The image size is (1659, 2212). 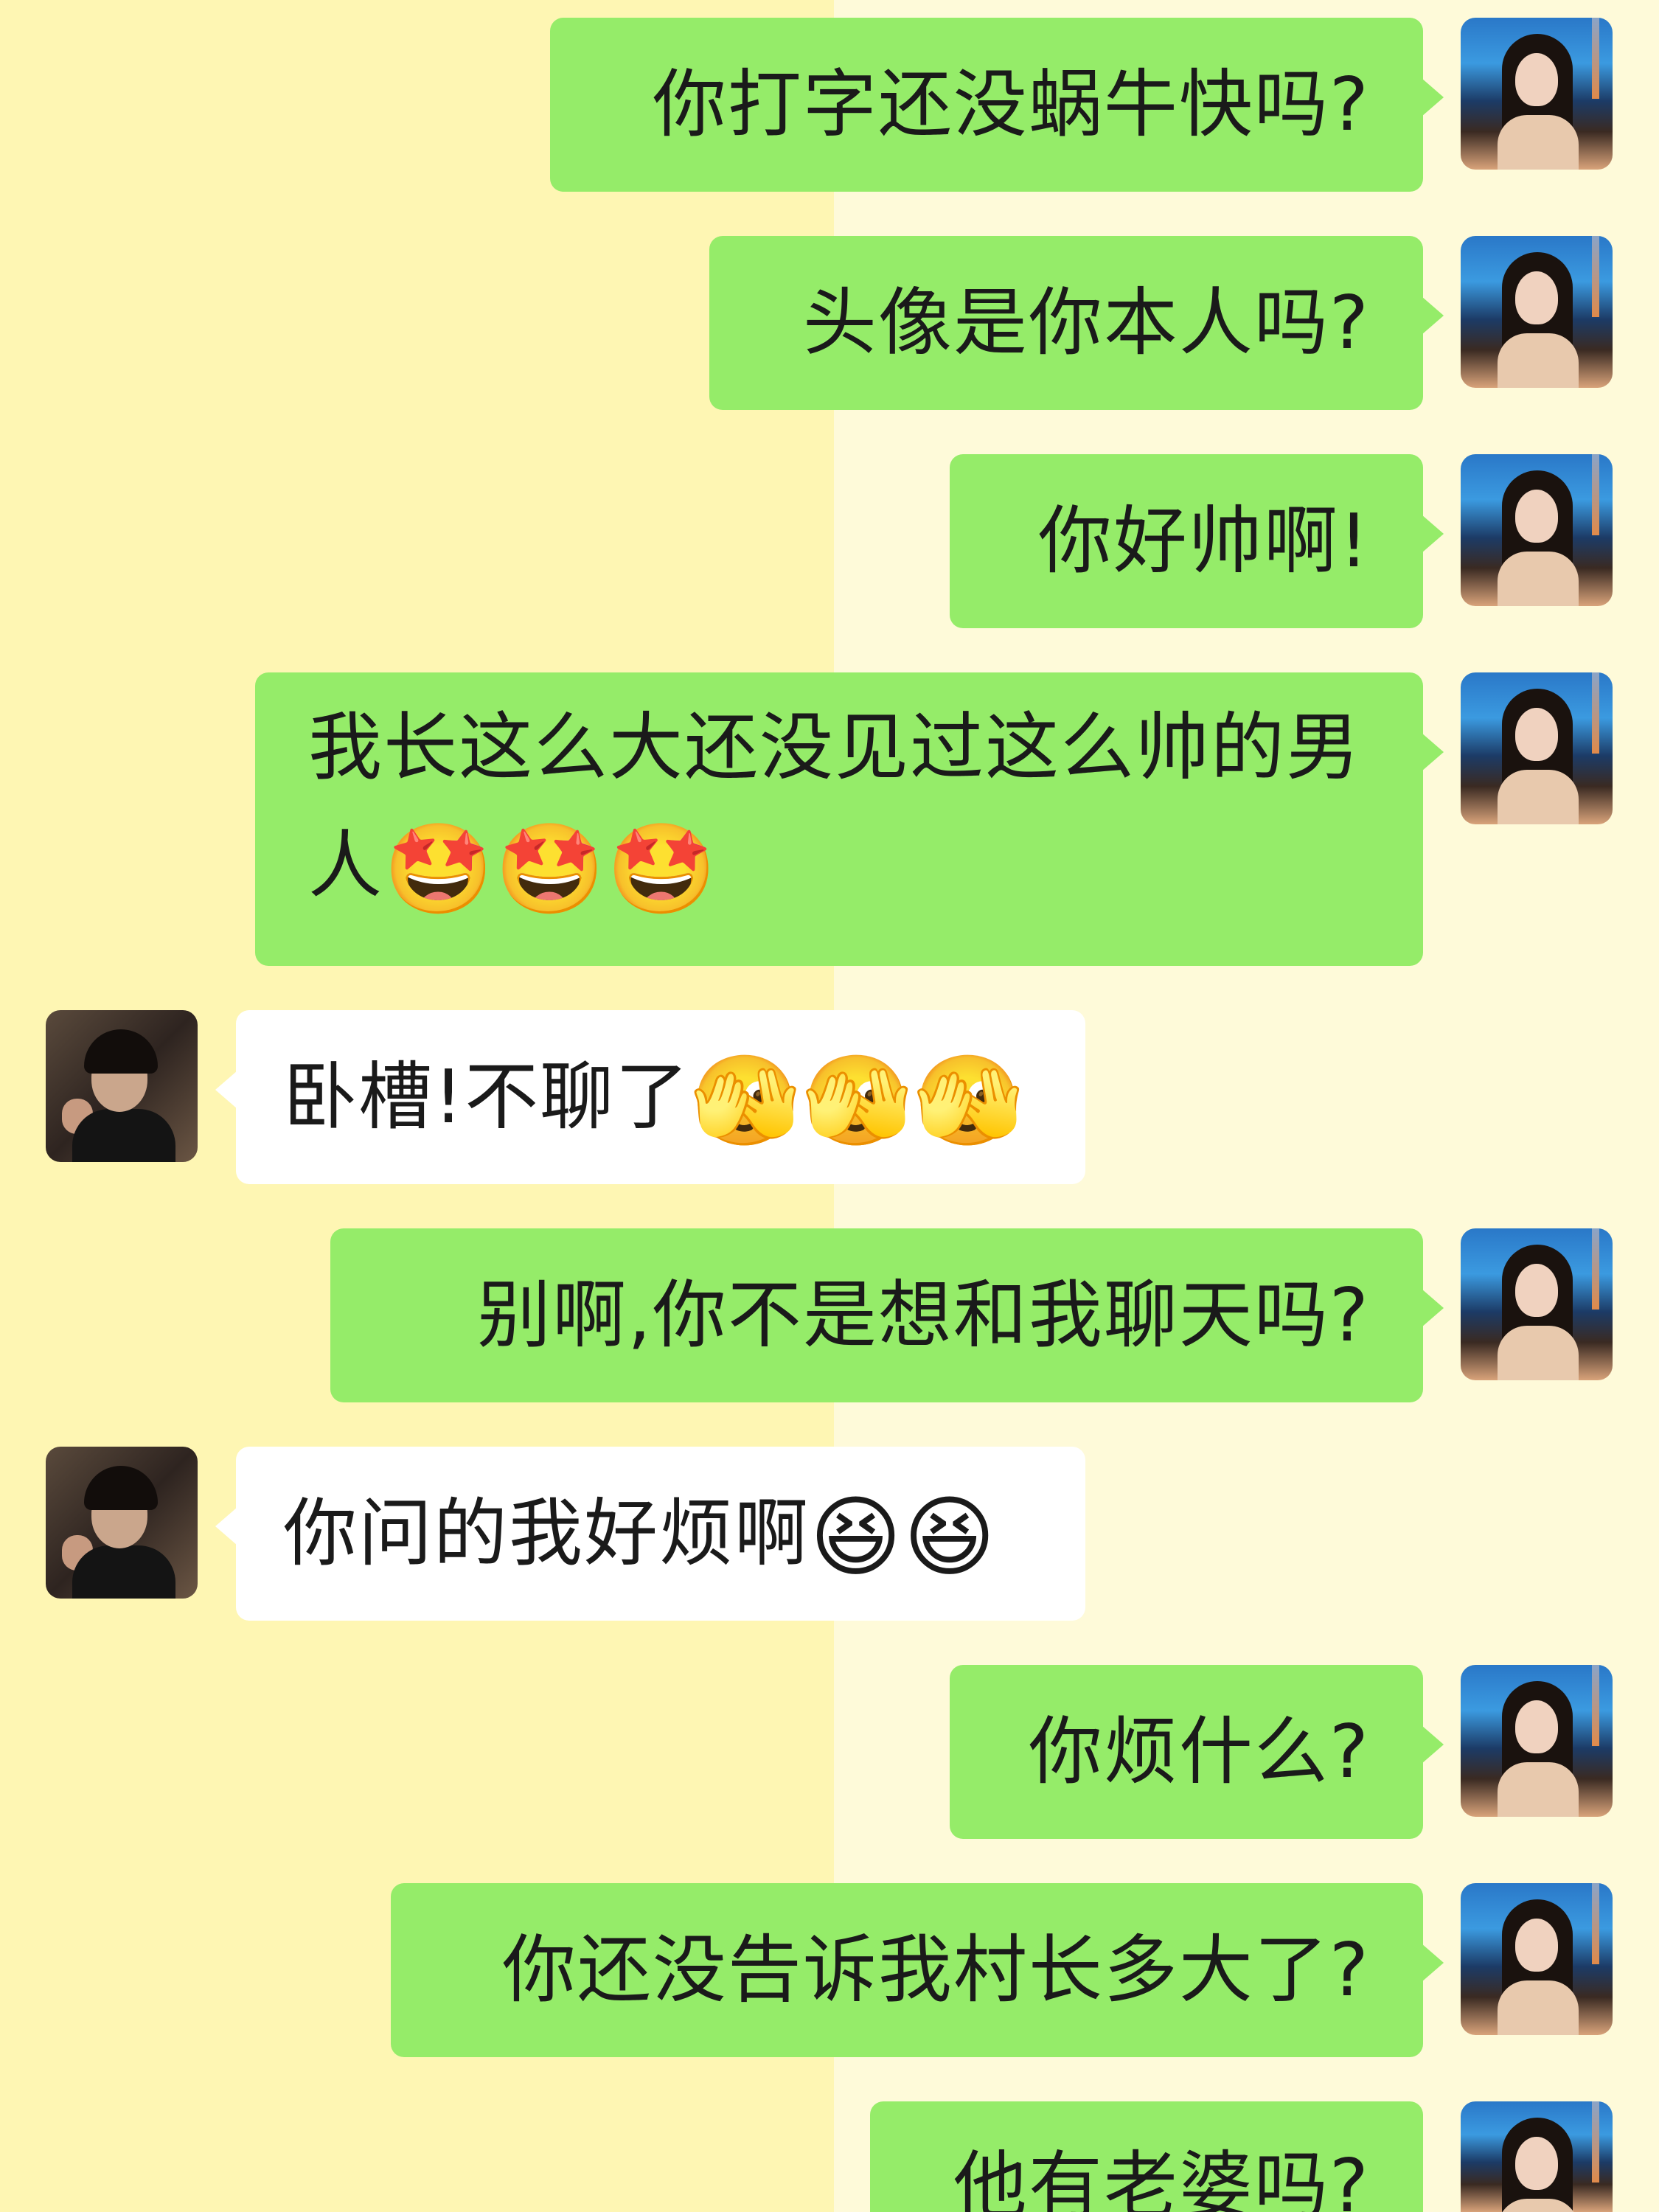 I want to click on message-bubble-sent: 他有老婆吗?, so click(x=1146, y=2156).